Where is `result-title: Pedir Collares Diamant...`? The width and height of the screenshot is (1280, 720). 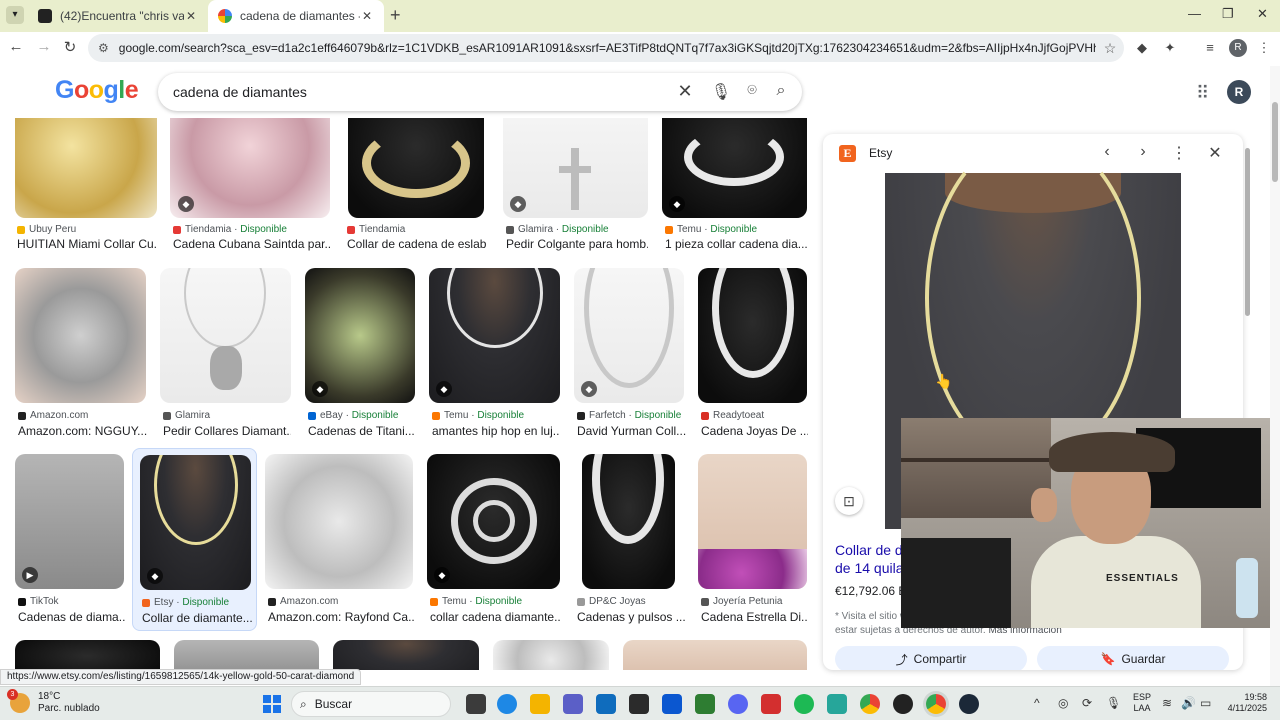 result-title: Pedir Collares Diamant... is located at coordinates (227, 431).